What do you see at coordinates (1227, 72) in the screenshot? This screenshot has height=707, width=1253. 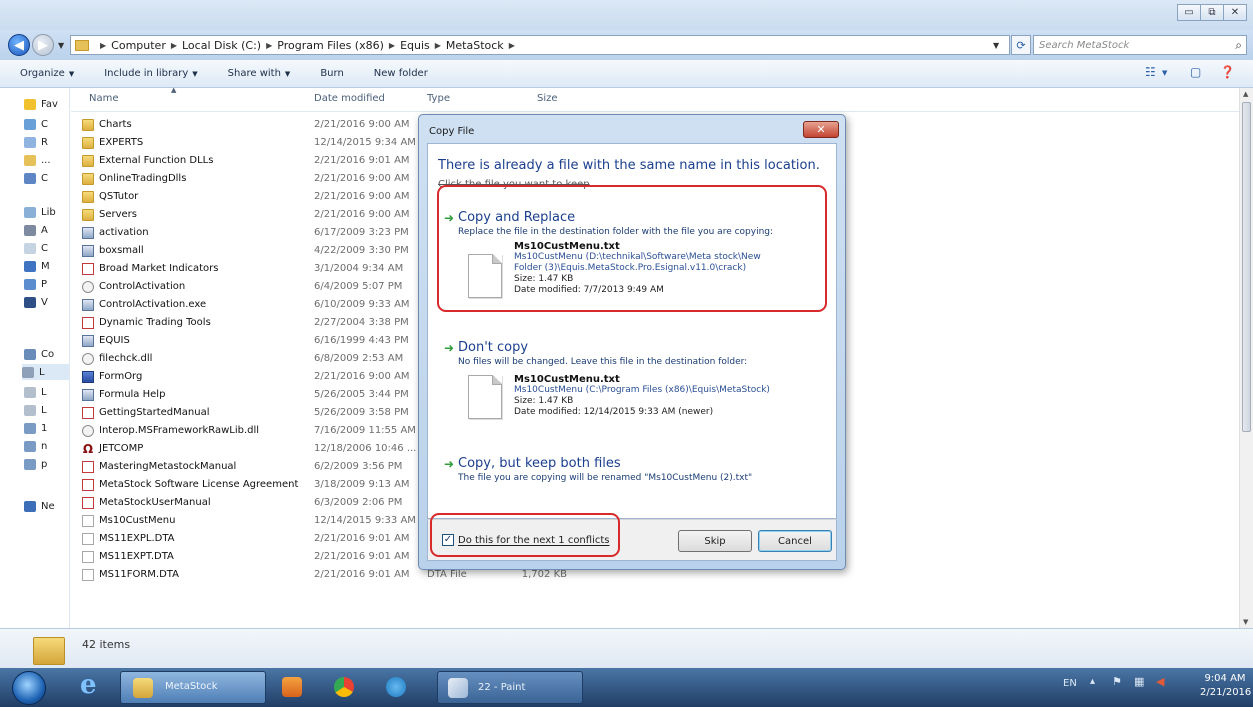 I see `help-icon: ❓` at bounding box center [1227, 72].